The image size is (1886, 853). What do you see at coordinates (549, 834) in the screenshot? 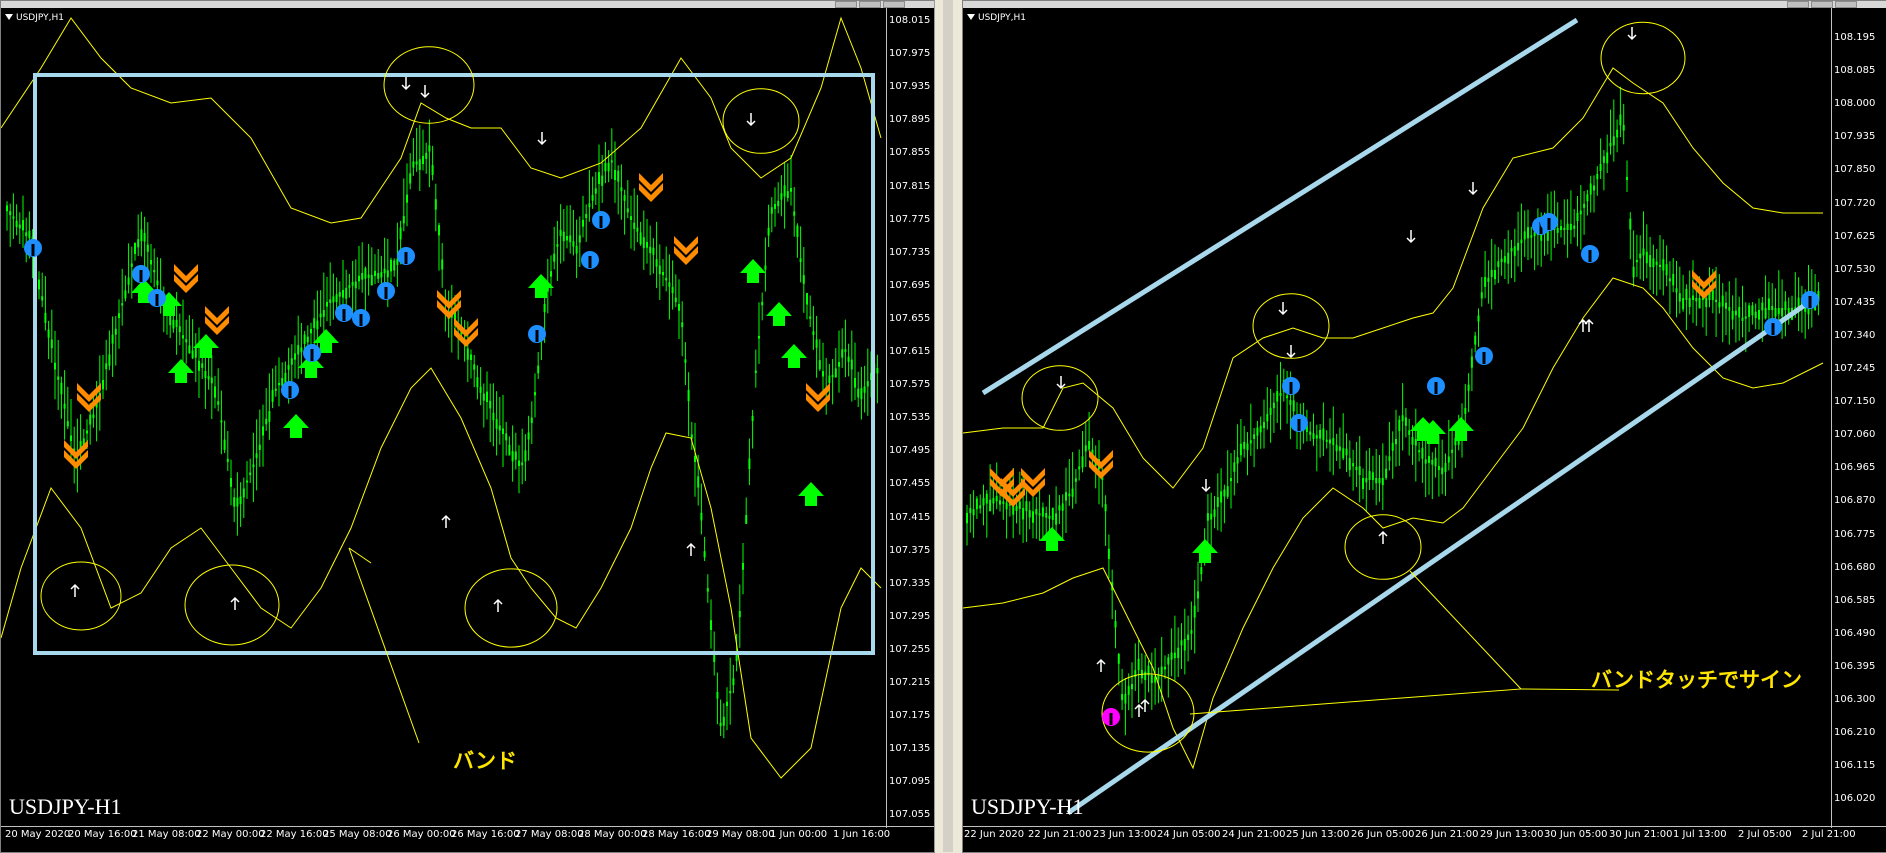
I see `time-tick-label: 27 May 08:00` at bounding box center [549, 834].